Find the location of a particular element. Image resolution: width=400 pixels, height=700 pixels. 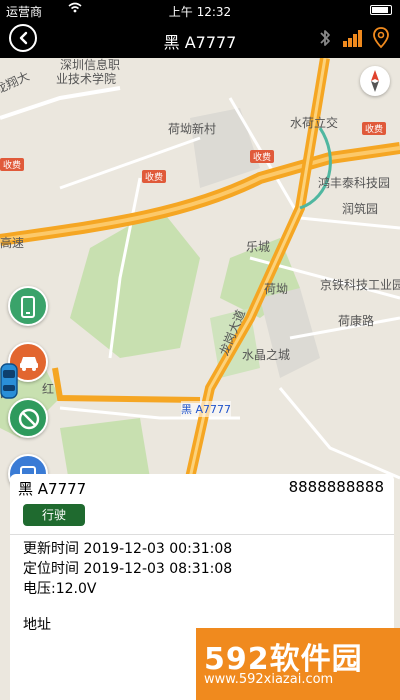

map-label-lecheng: 乐城 is located at coordinates (258, 247).